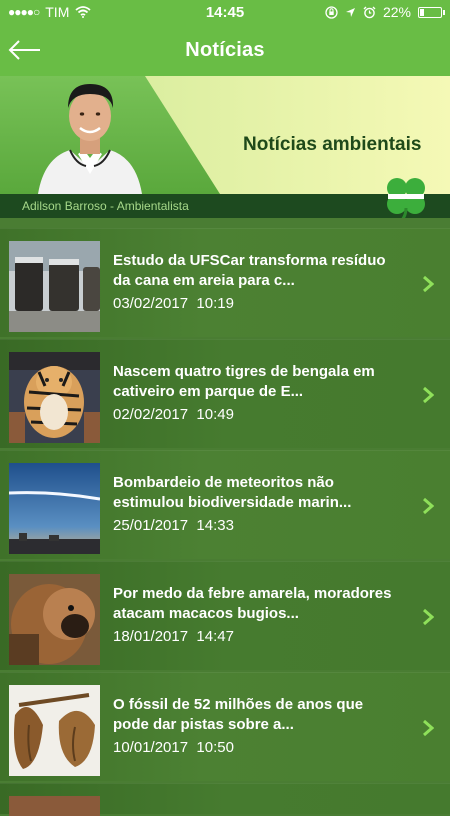 The image size is (450, 816). Describe the element at coordinates (225, 206) in the screenshot. I see `banner-caption-strip: Adilson Barroso - Ambientalista` at that location.